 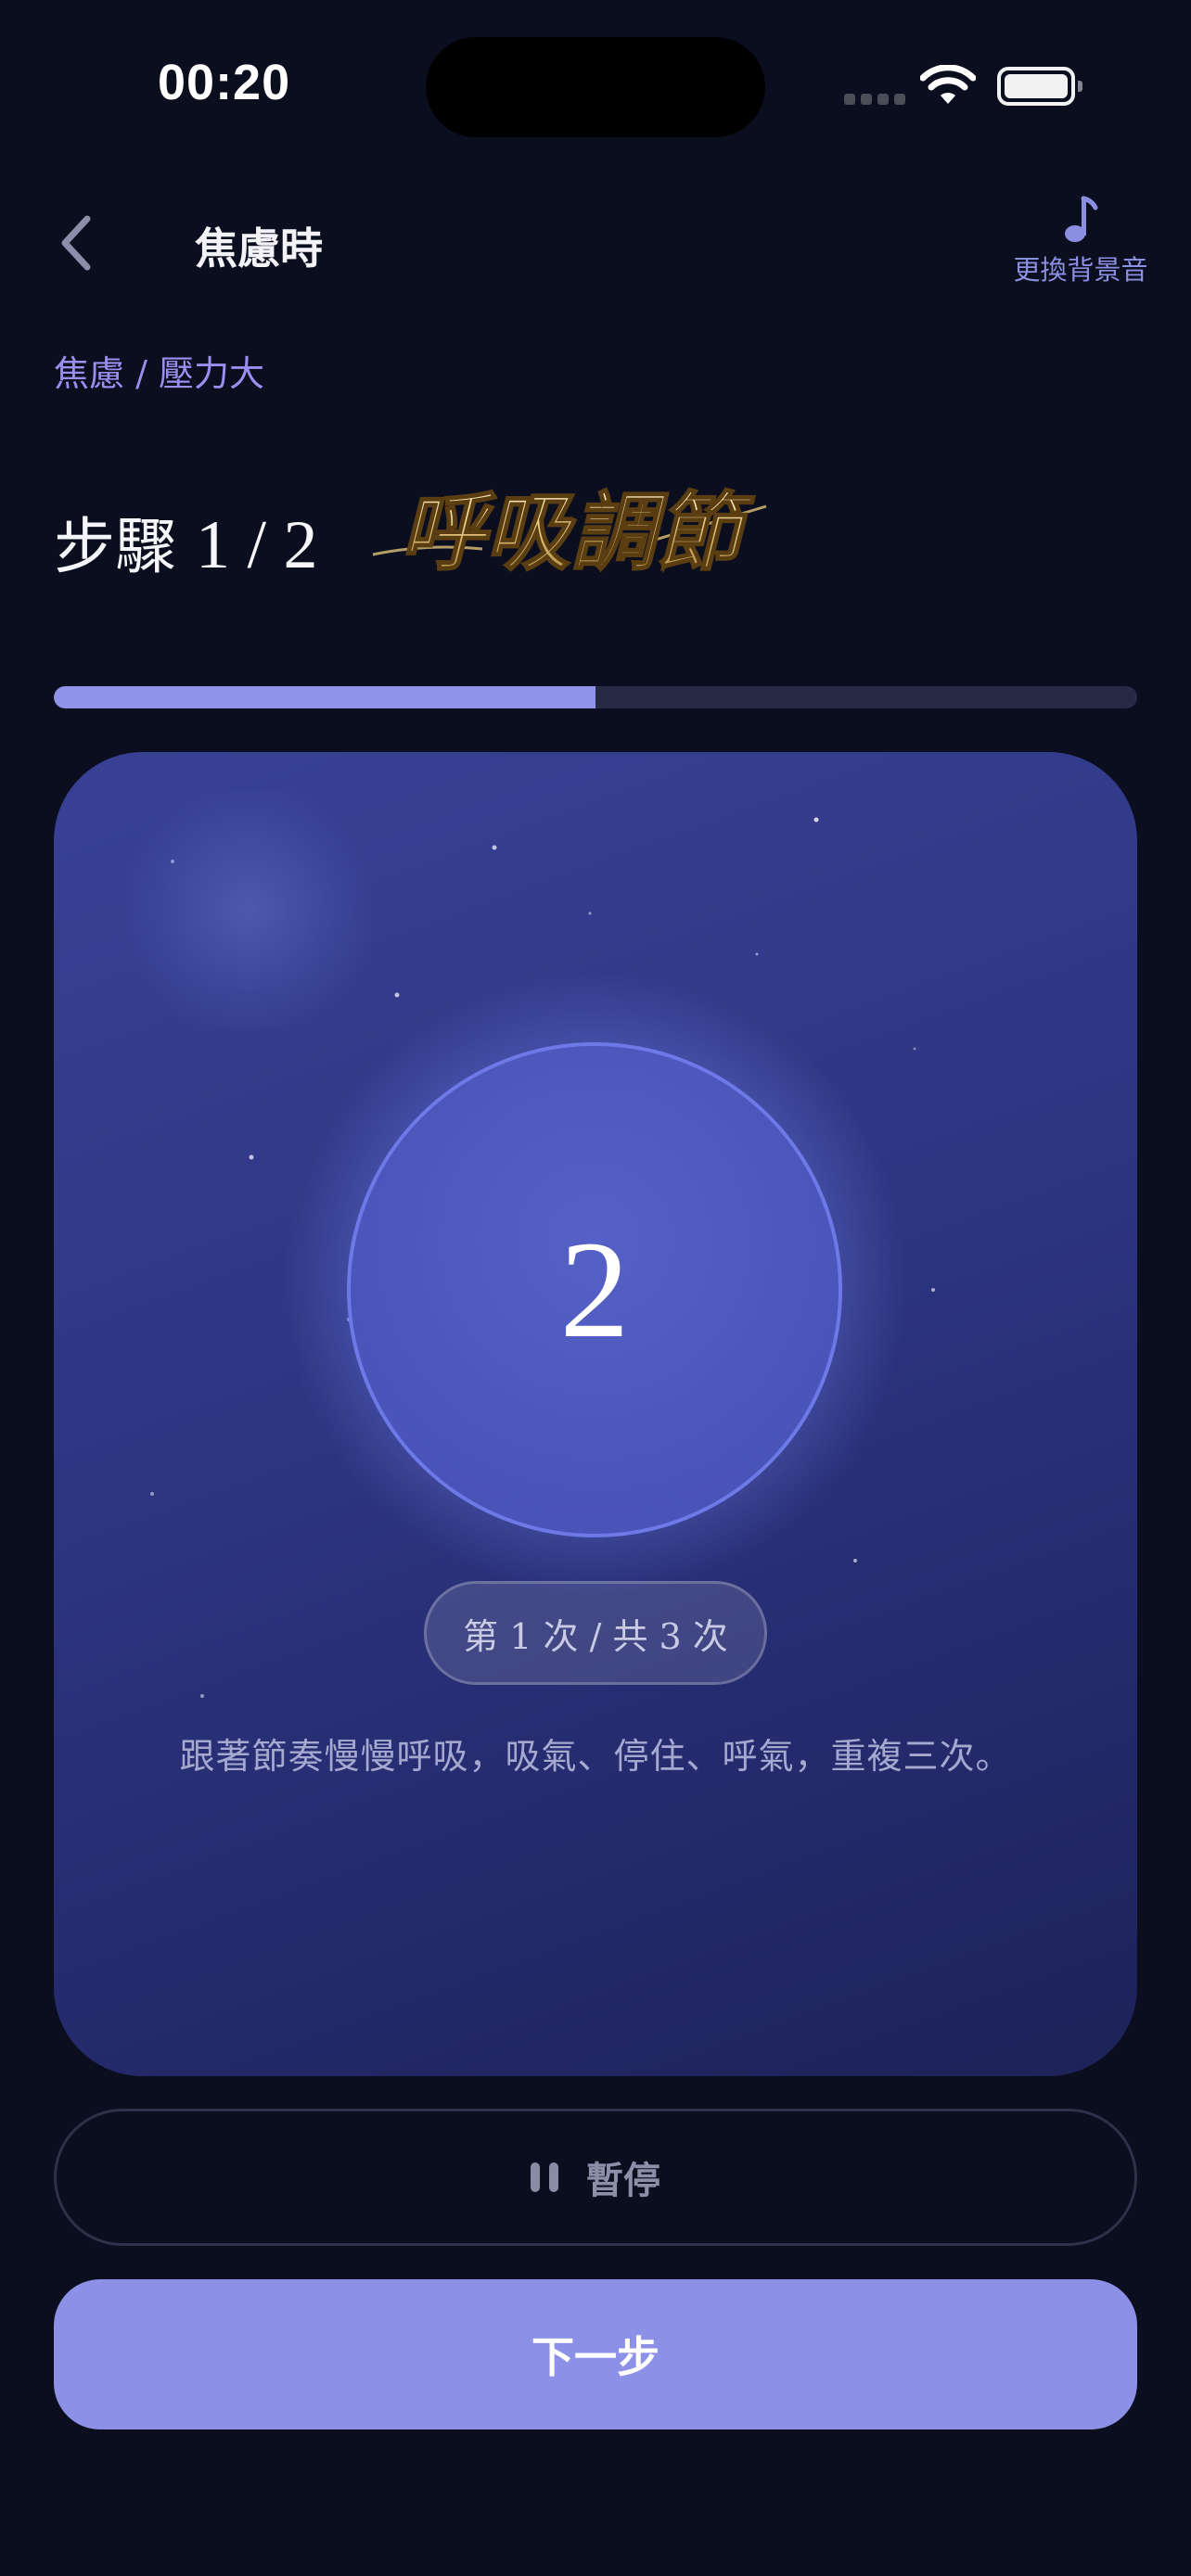 I want to click on dynamic-island, so click(x=595, y=87).